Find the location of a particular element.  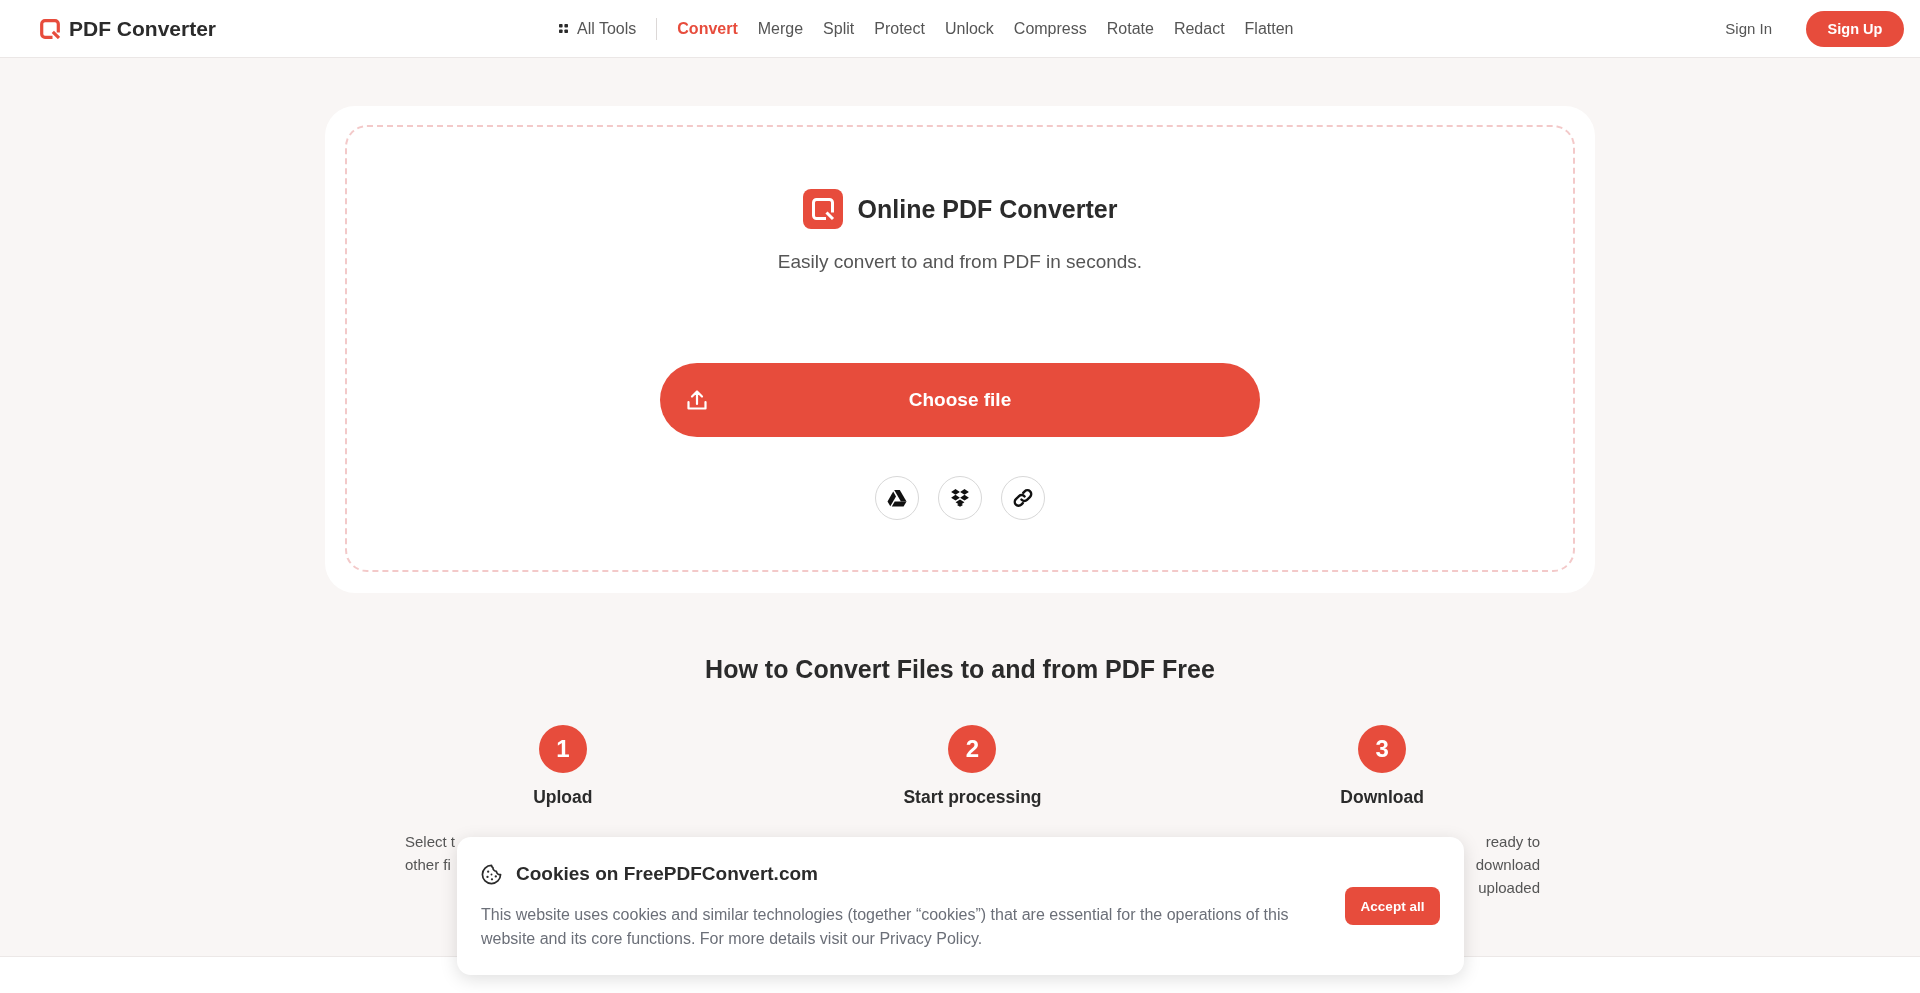

cookie-text: This website uses cookies and similar technologies (together “cookies”) that are essential for the operations of this website and its core functions. For more details visit our Privacy Policy. is located at coordinates (885, 927).